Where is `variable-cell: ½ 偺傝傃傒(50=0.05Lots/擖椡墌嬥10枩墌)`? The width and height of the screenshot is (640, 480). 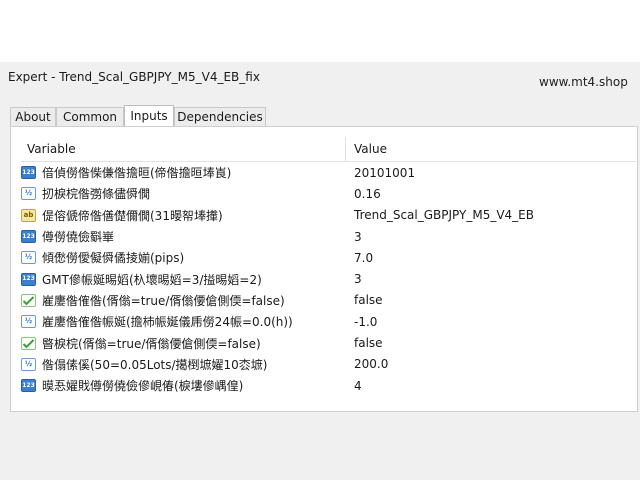
variable-cell: ½ 偺傝傃傒(50=0.05Lots/擖椡墌嬥10枩墌) is located at coordinates (144, 364).